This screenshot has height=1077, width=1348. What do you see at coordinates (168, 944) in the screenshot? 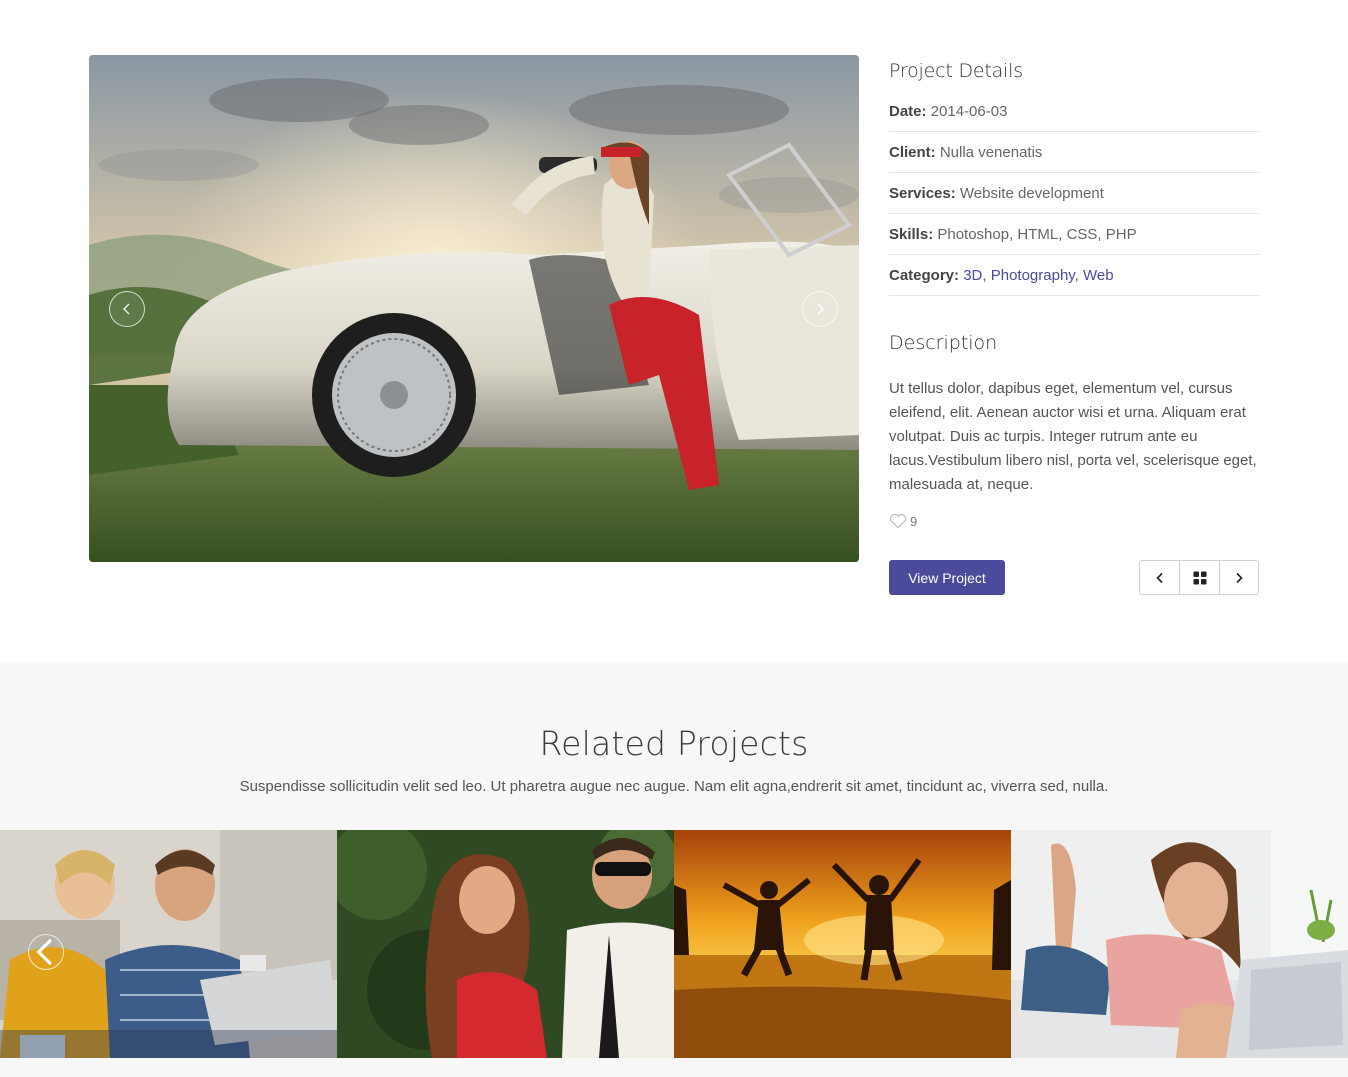
I see `related-thumb-couple-laptop` at bounding box center [168, 944].